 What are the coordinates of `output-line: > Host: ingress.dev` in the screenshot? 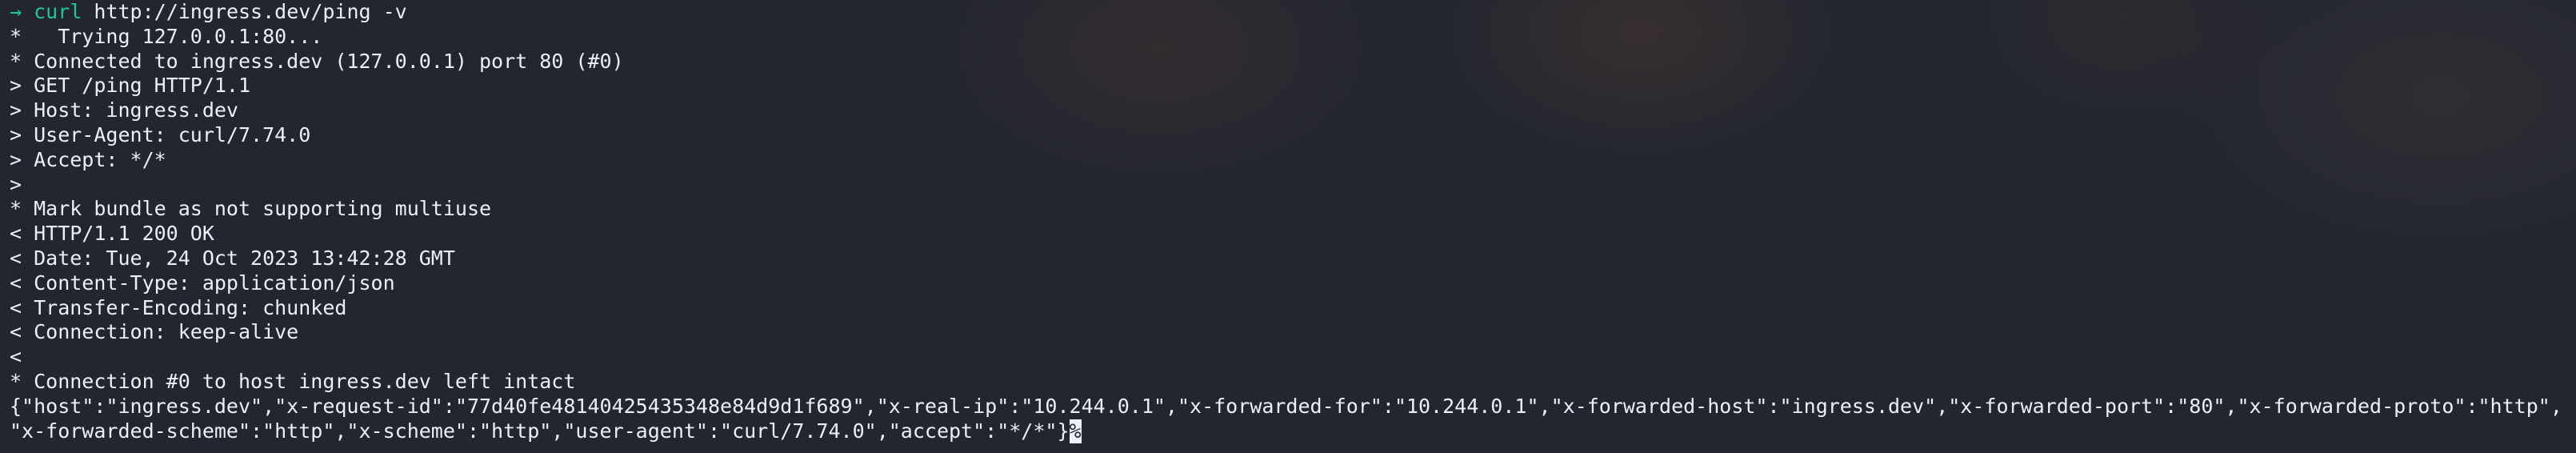 It's located at (124, 110).